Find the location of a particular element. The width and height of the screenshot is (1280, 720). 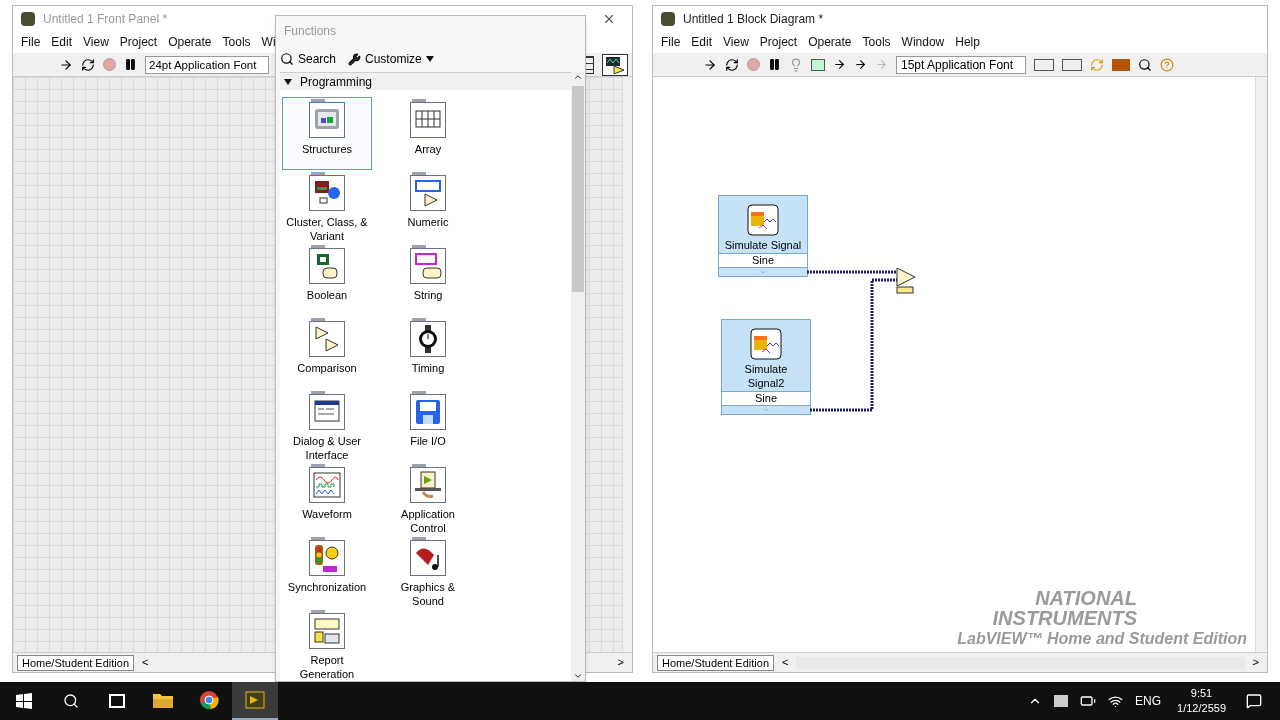

palette-item: Cluster, Class, & Variant is located at coordinates (327, 206).